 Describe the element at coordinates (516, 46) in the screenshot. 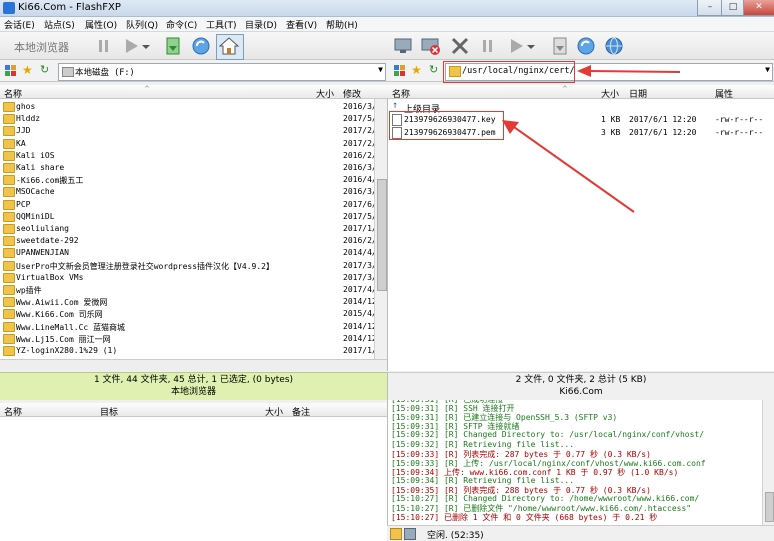

I see `remote-play-icon` at that location.